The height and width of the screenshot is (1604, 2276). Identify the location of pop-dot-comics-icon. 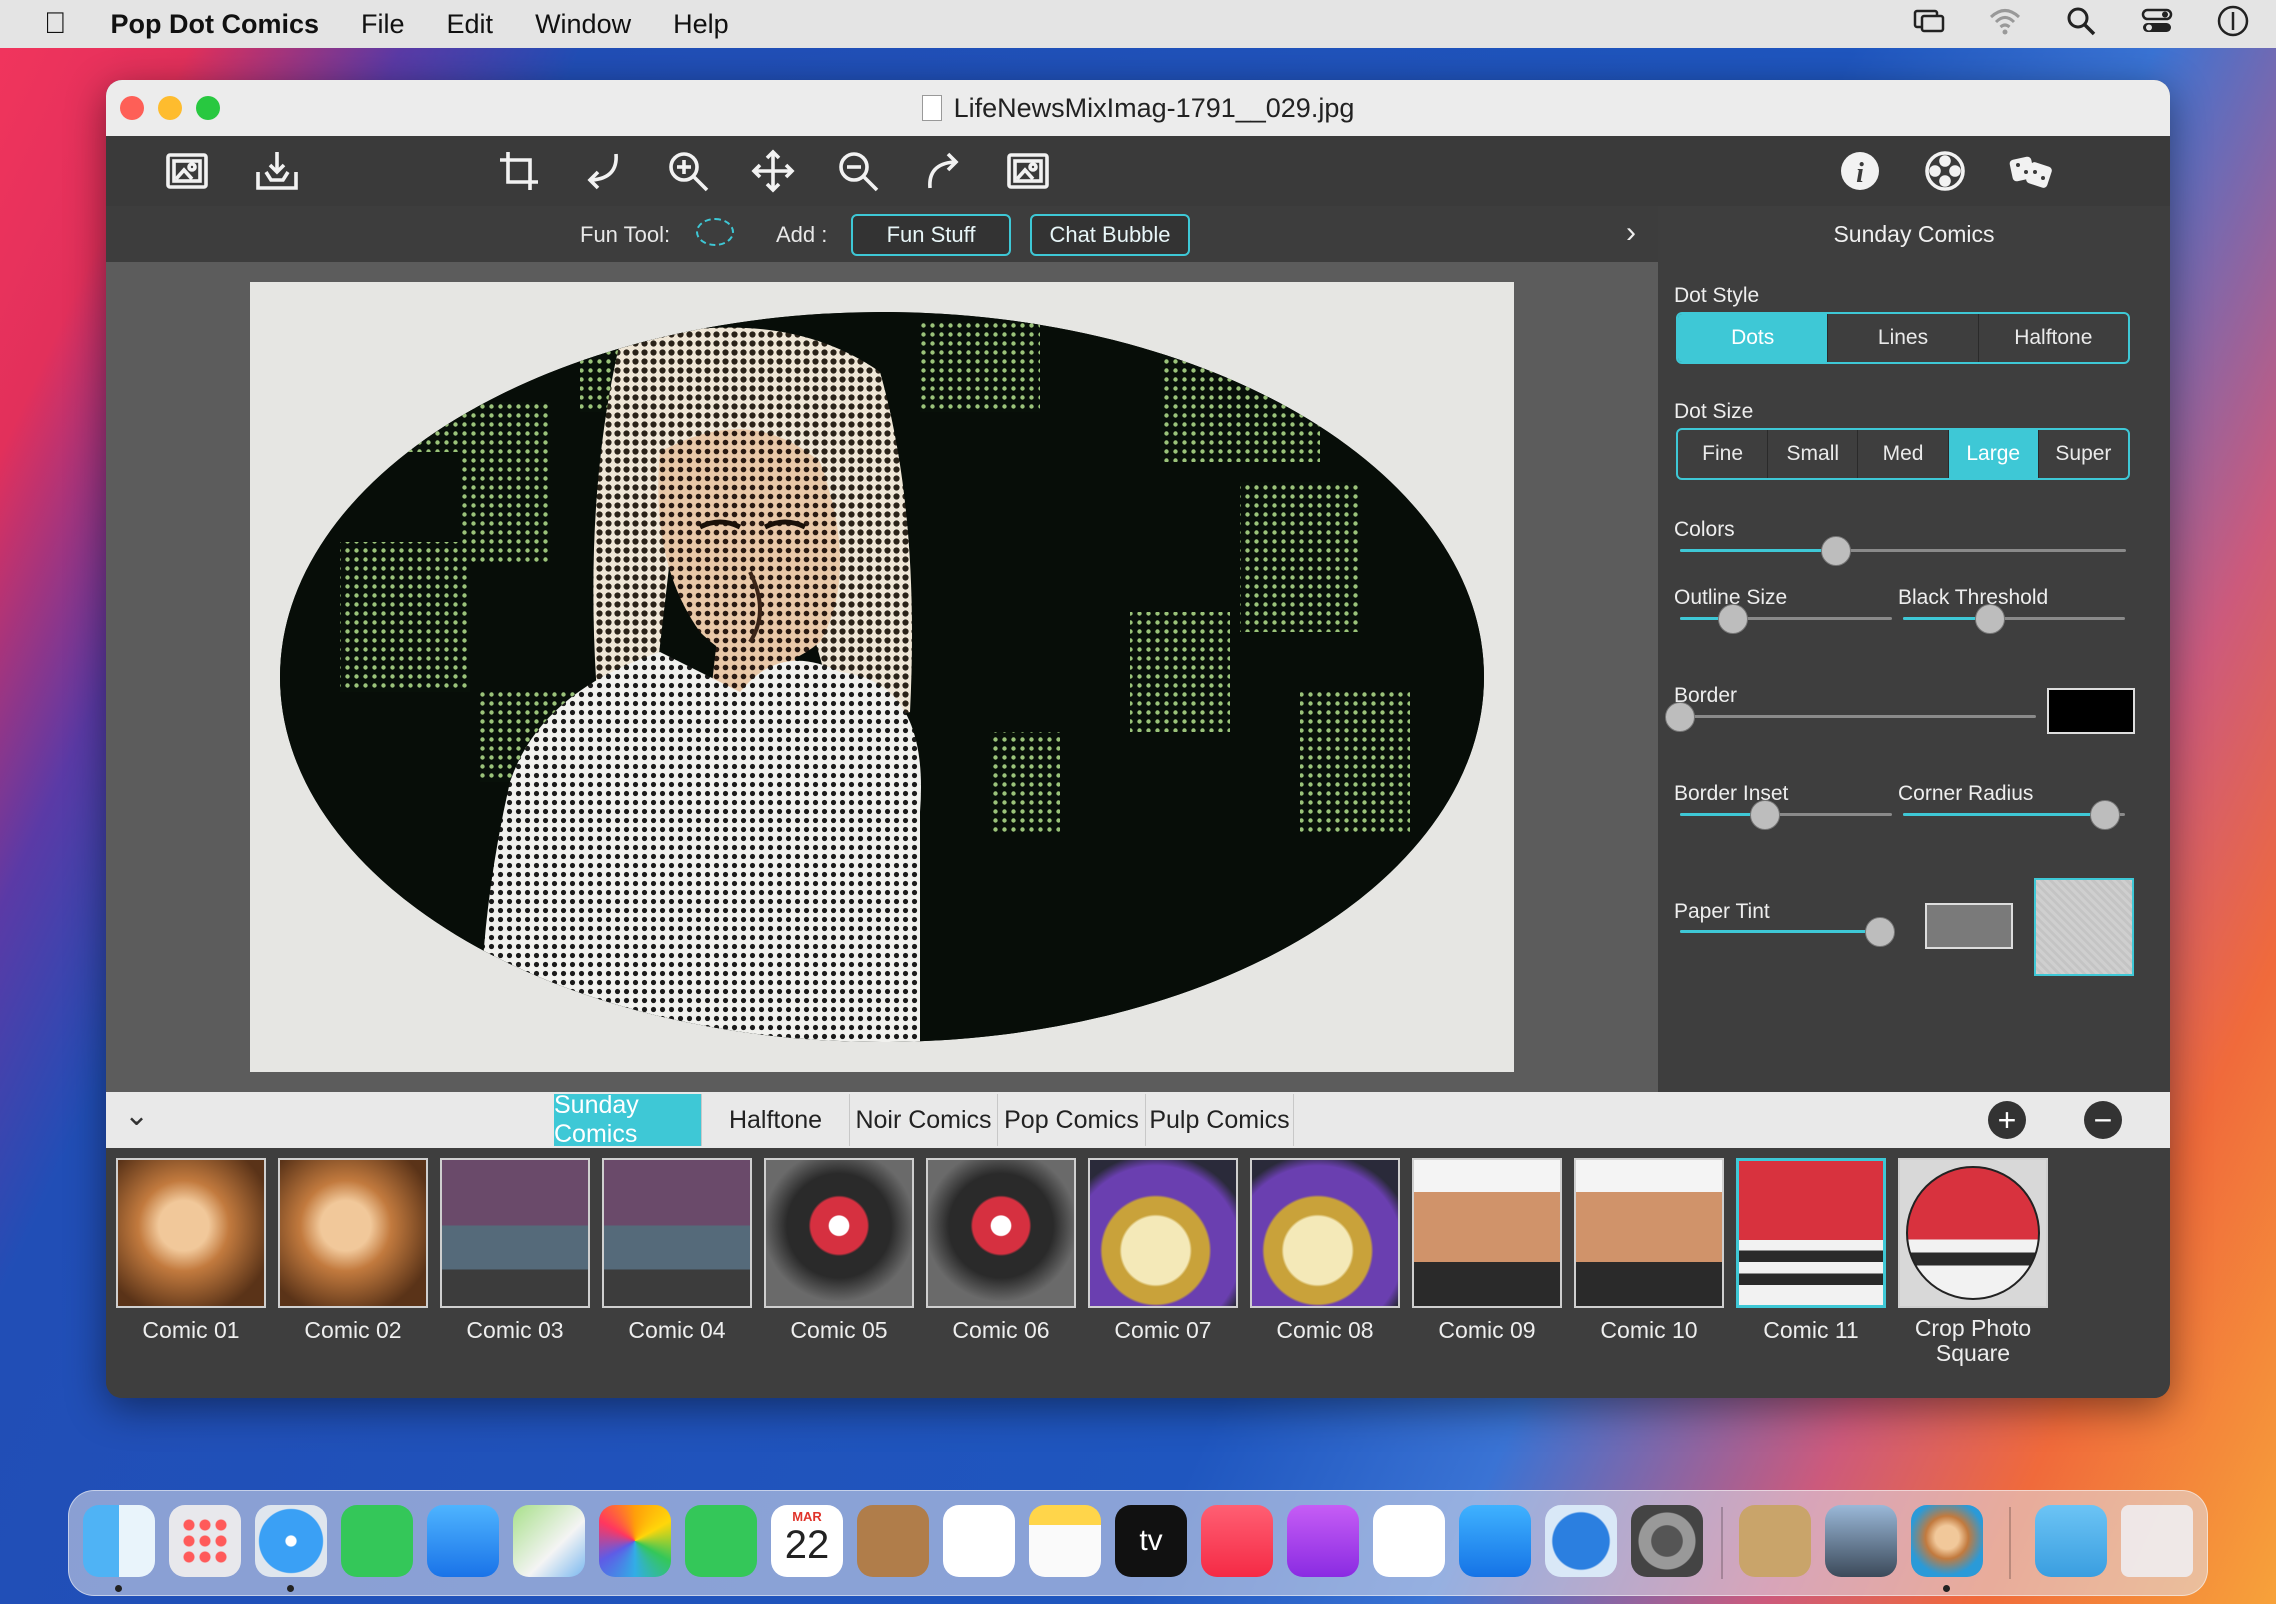
(1947, 1541).